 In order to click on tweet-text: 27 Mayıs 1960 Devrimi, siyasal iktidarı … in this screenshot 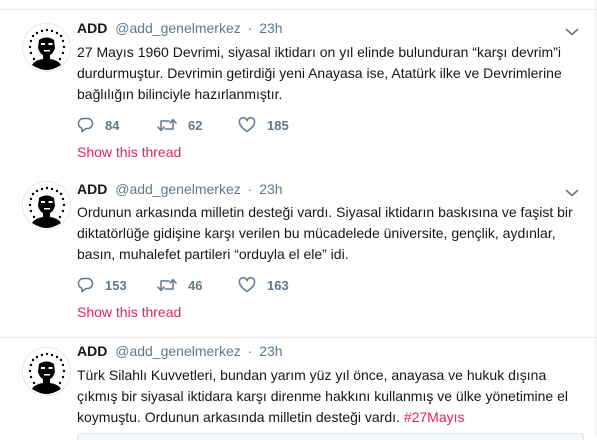, I will do `click(319, 73)`.